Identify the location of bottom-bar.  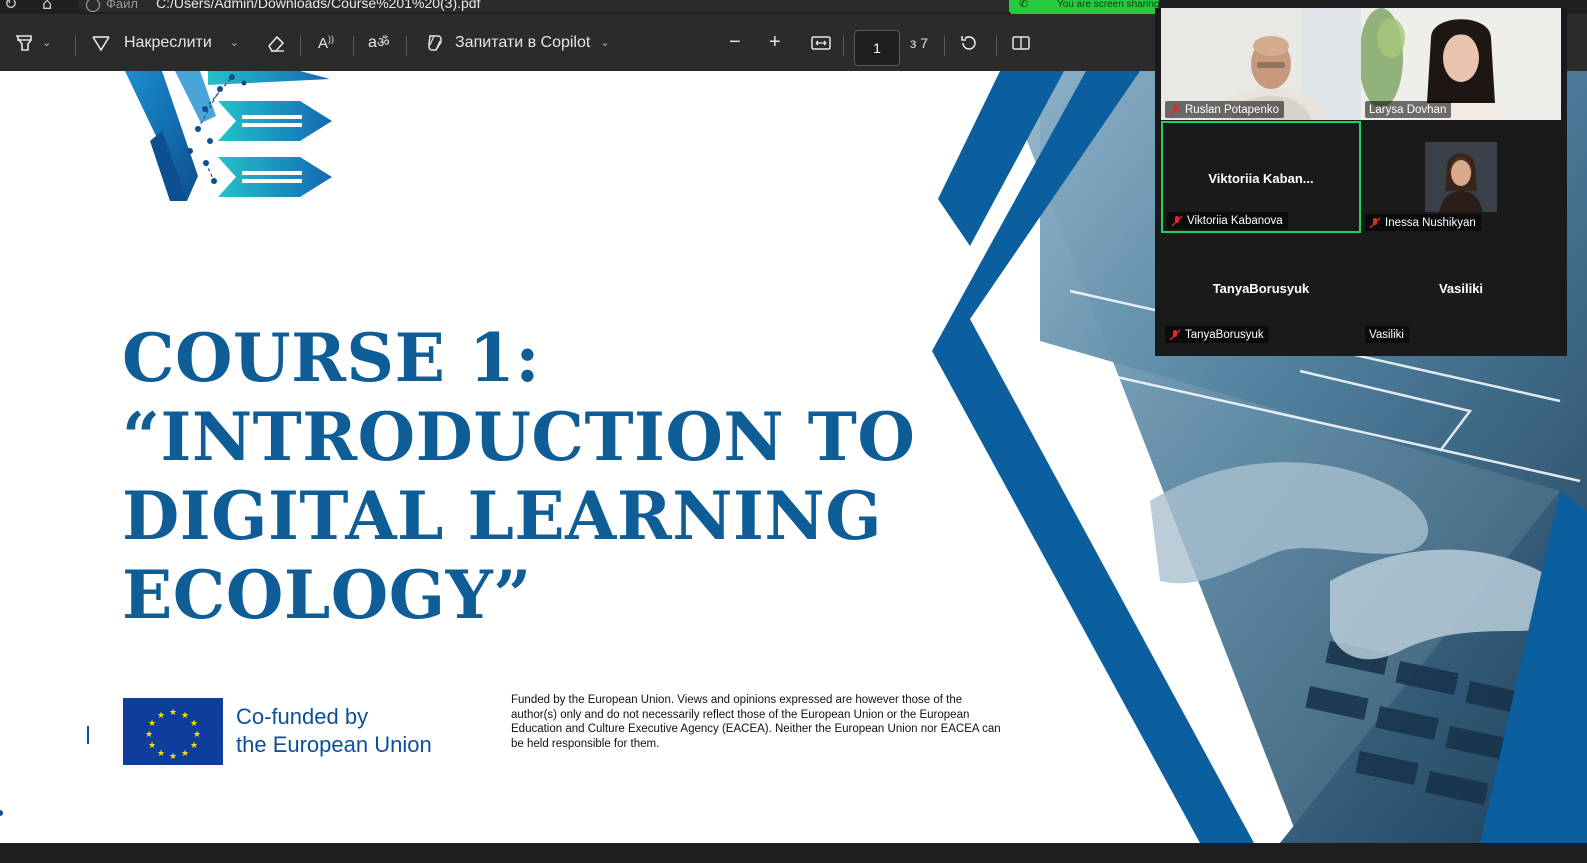
(793, 853).